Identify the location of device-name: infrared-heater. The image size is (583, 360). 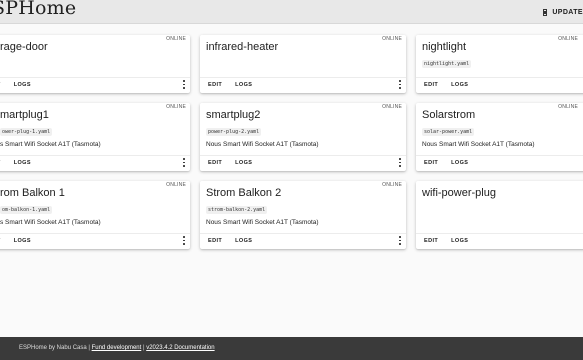
(242, 47).